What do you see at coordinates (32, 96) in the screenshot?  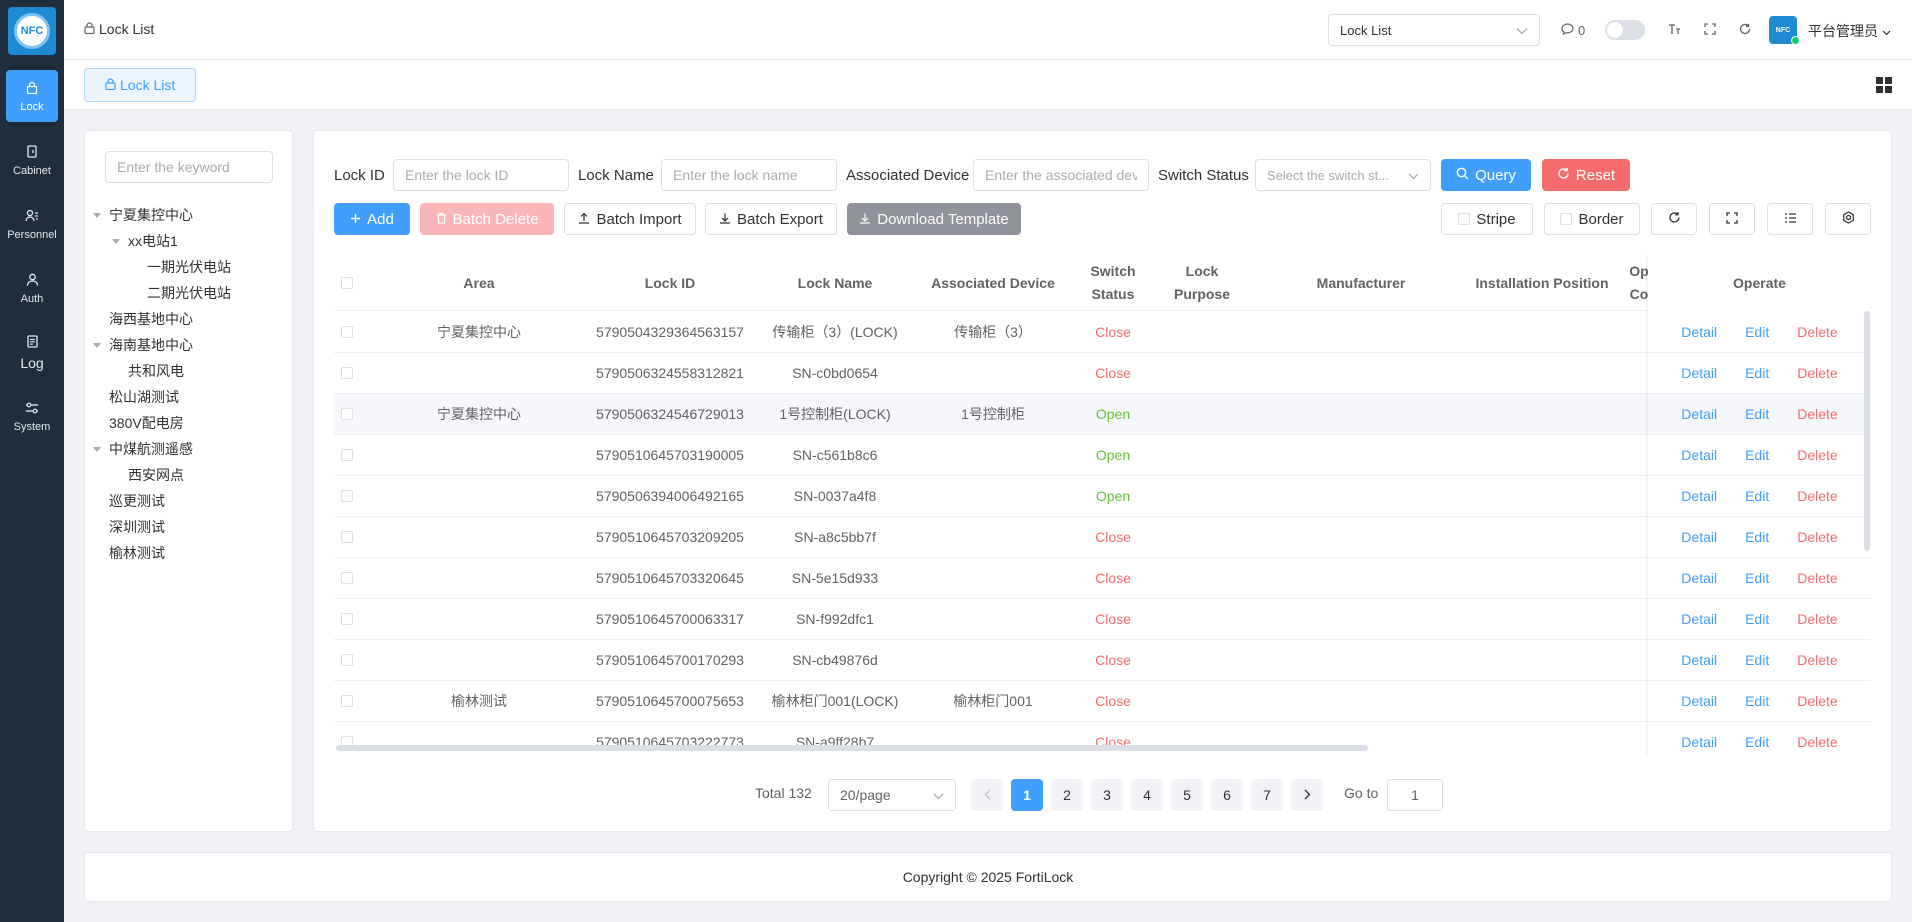 I see `sidebar-item-lock: Lock` at bounding box center [32, 96].